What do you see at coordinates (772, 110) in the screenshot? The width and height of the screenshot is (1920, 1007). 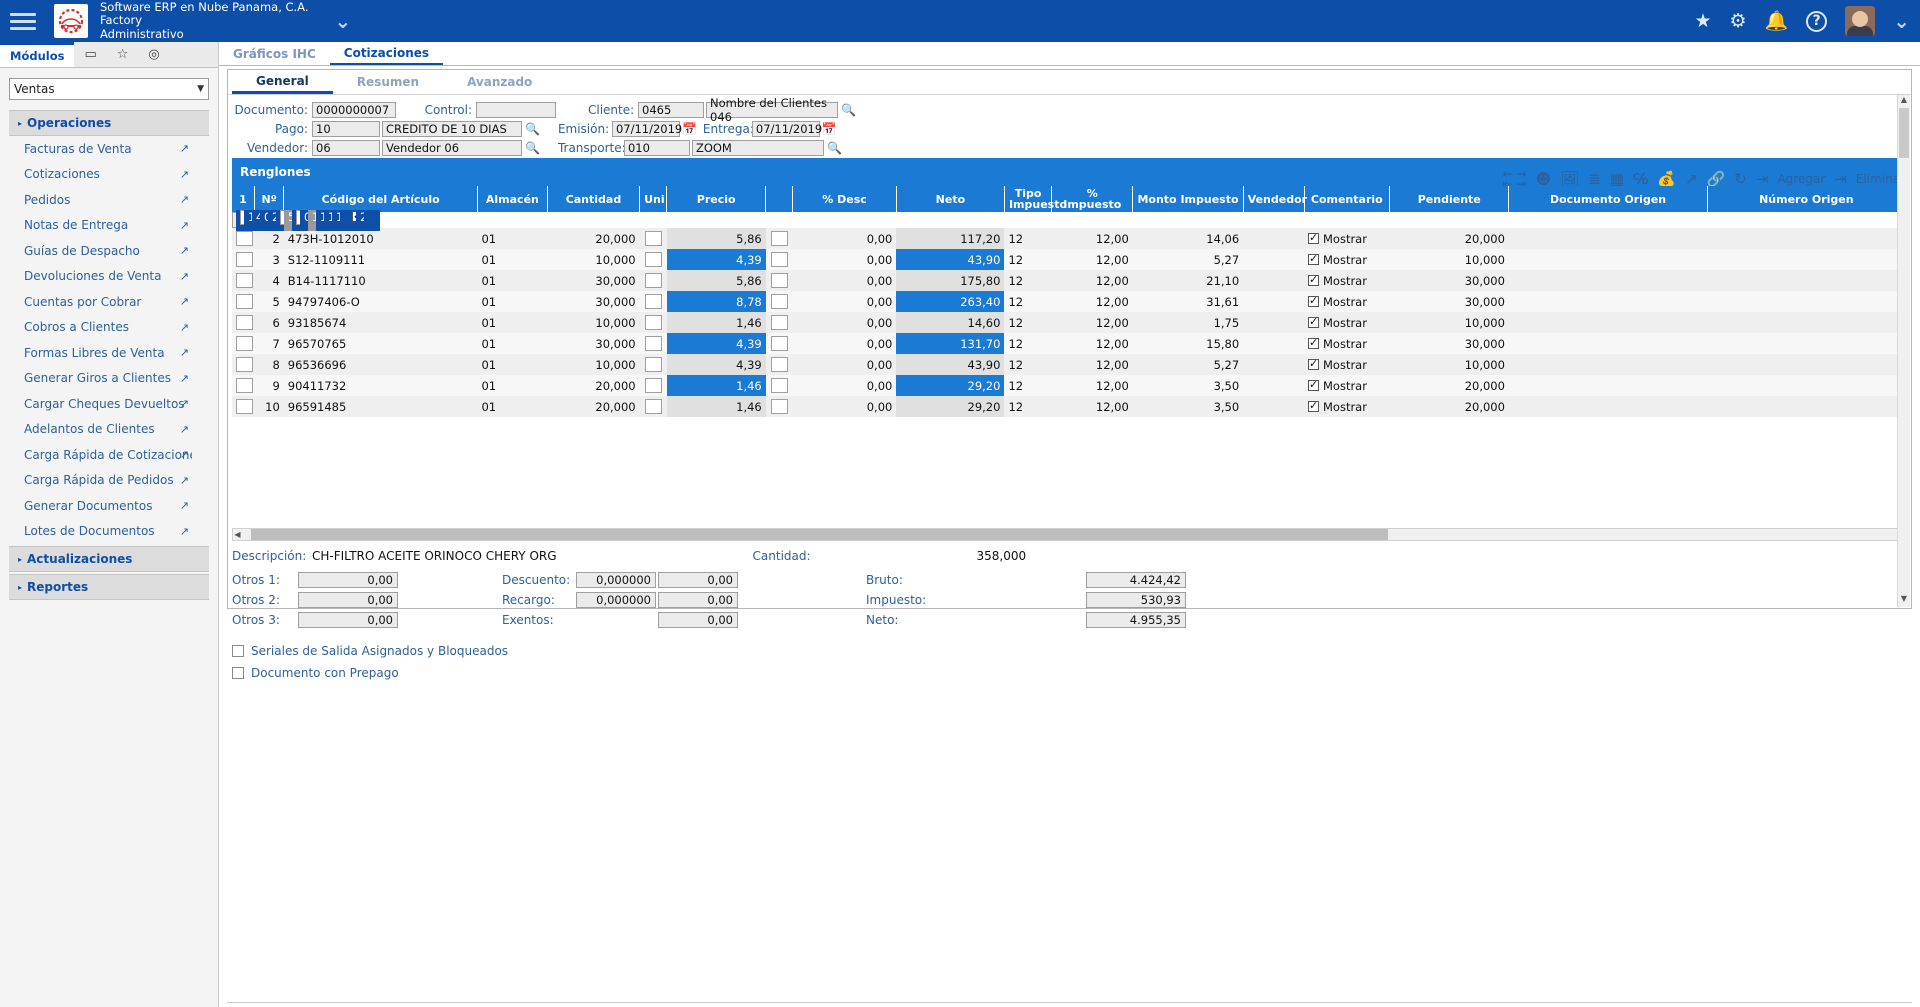 I see `cliente-name-input: Nombre del Clientes 046` at bounding box center [772, 110].